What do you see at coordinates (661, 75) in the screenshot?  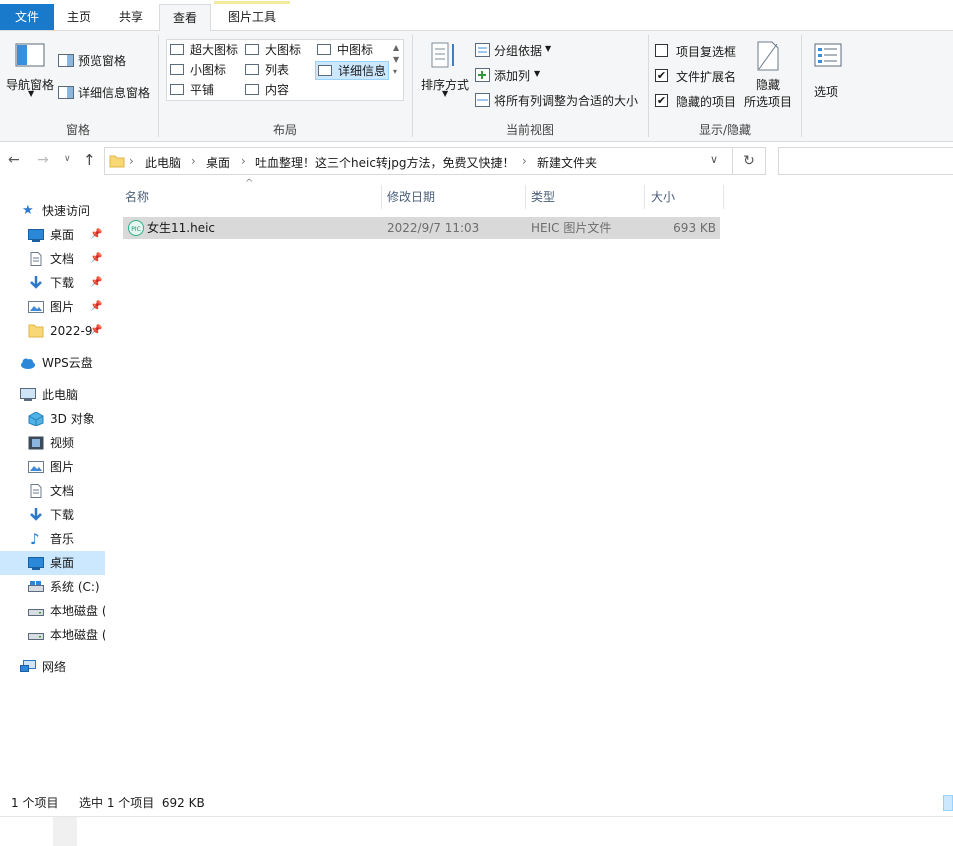 I see `file-extensions-checkbox: ✔` at bounding box center [661, 75].